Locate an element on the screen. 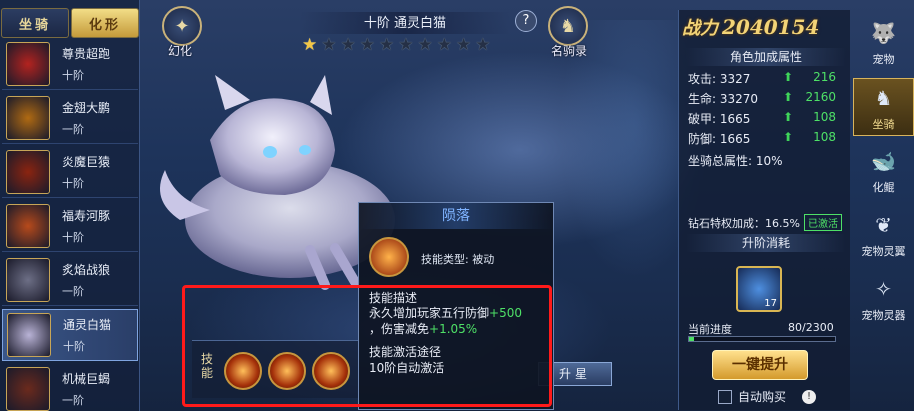 The width and height of the screenshot is (914, 411). progress-fill is located at coordinates (692, 339).